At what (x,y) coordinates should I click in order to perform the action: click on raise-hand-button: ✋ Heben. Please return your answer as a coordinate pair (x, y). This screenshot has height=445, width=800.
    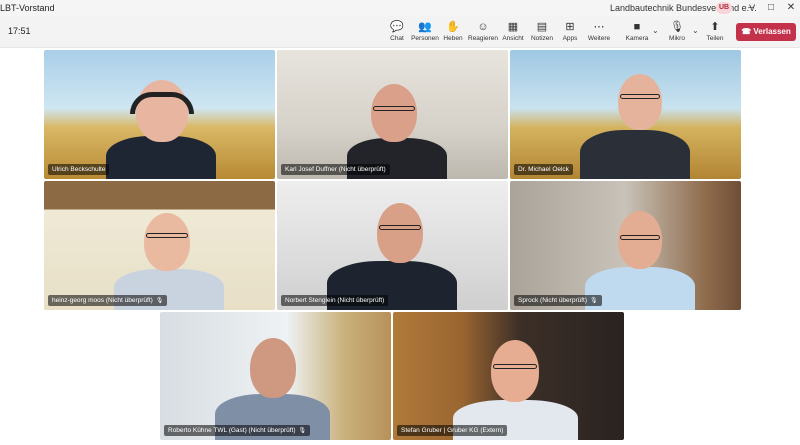
    Looking at the image, I should click on (453, 33).